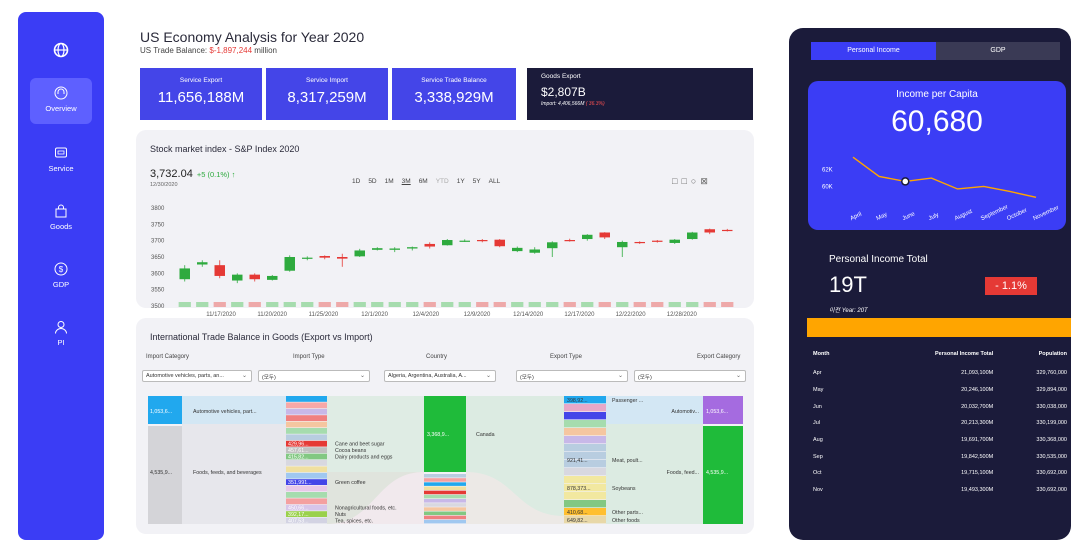 The height and width of the screenshot is (543, 1071). What do you see at coordinates (940, 456) in the screenshot?
I see `table-row: Sep 19,842,500M 330,535,000` at bounding box center [940, 456].